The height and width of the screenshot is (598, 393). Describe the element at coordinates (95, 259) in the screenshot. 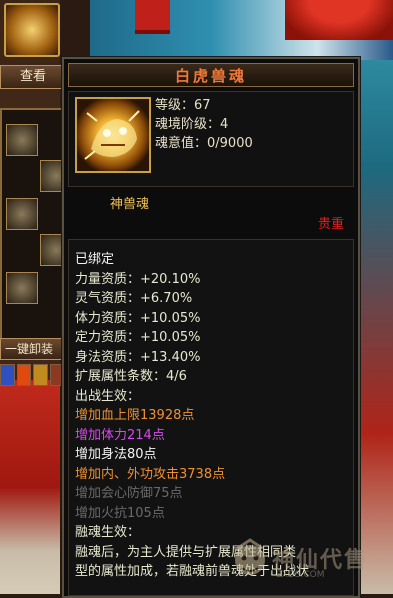

I see `attribute-line: 已绑定` at that location.